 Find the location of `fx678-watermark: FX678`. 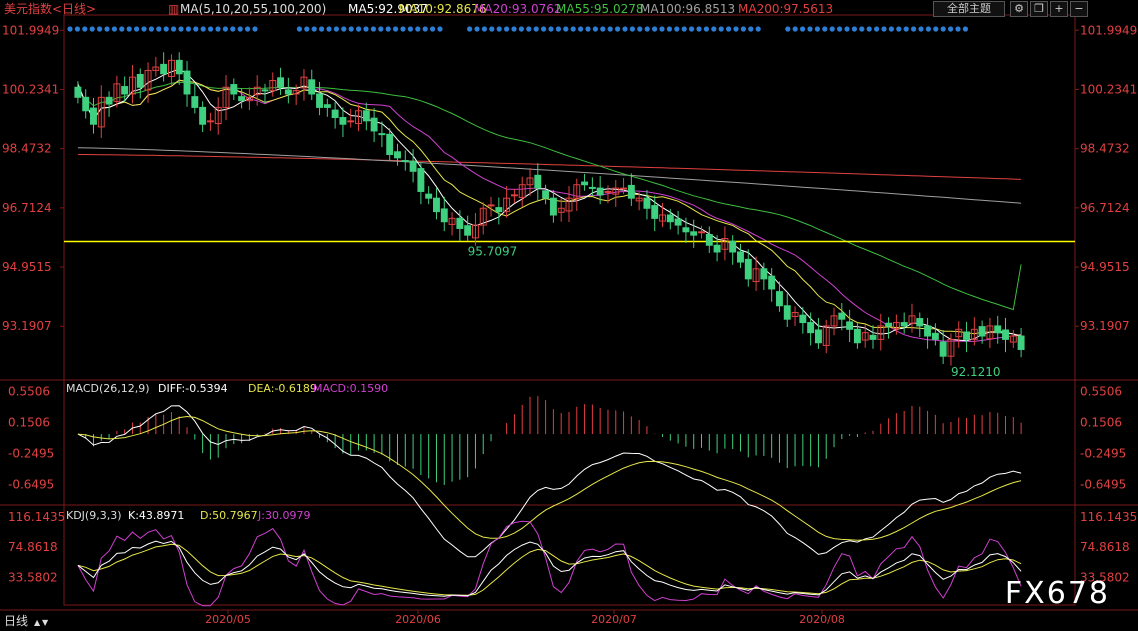

fx678-watermark: FX678 is located at coordinates (1057, 593).